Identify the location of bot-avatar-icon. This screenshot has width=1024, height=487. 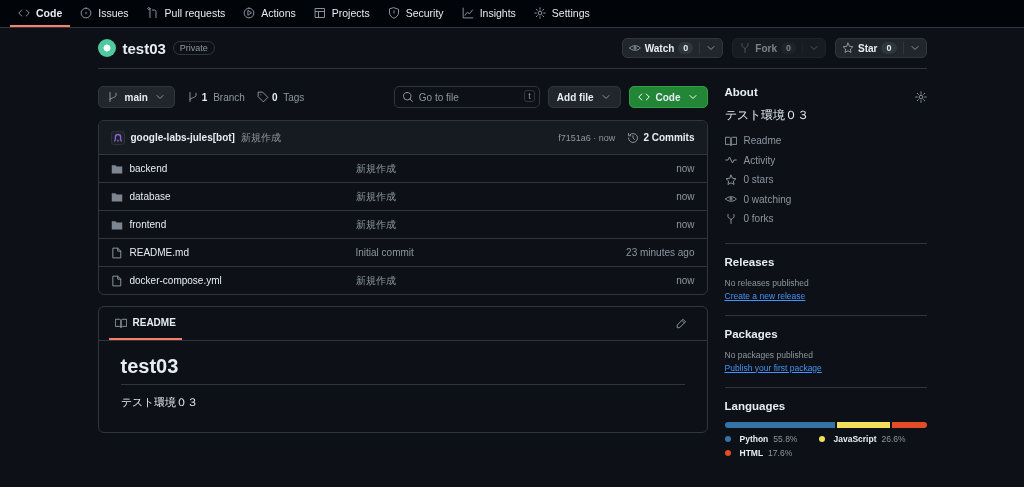
(117, 137).